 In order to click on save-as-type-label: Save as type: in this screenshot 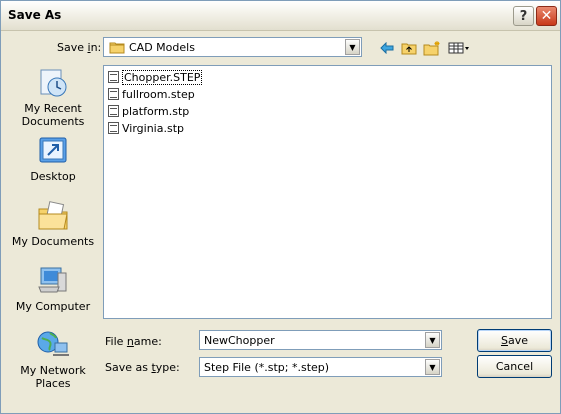, I will do `click(142, 367)`.